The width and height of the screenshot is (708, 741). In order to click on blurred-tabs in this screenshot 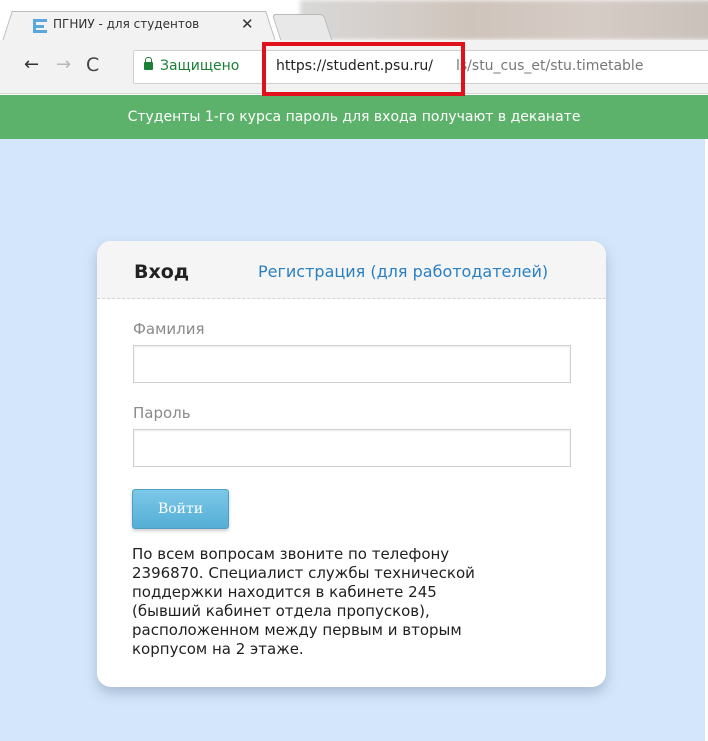, I will do `click(504, 20)`.